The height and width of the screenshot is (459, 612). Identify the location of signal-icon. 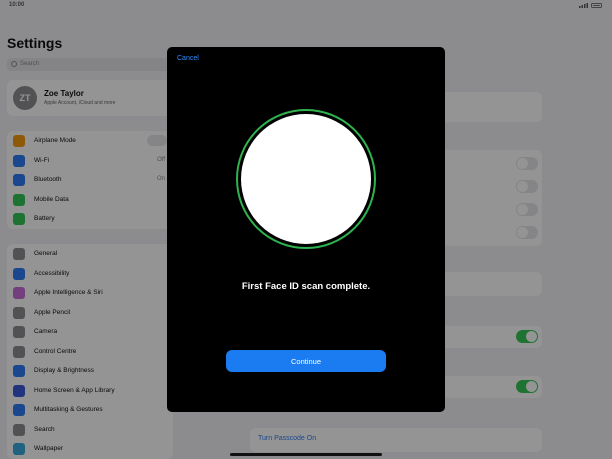
(583, 5).